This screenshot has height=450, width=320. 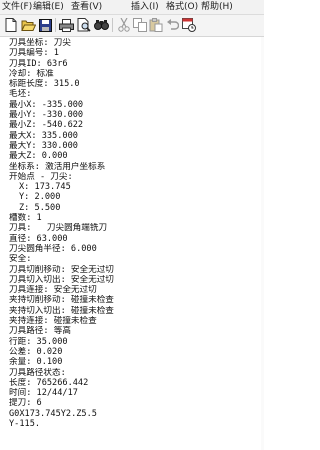 What do you see at coordinates (53, 290) in the screenshot?
I see `text-line: 刀具连接: 安全无过切` at bounding box center [53, 290].